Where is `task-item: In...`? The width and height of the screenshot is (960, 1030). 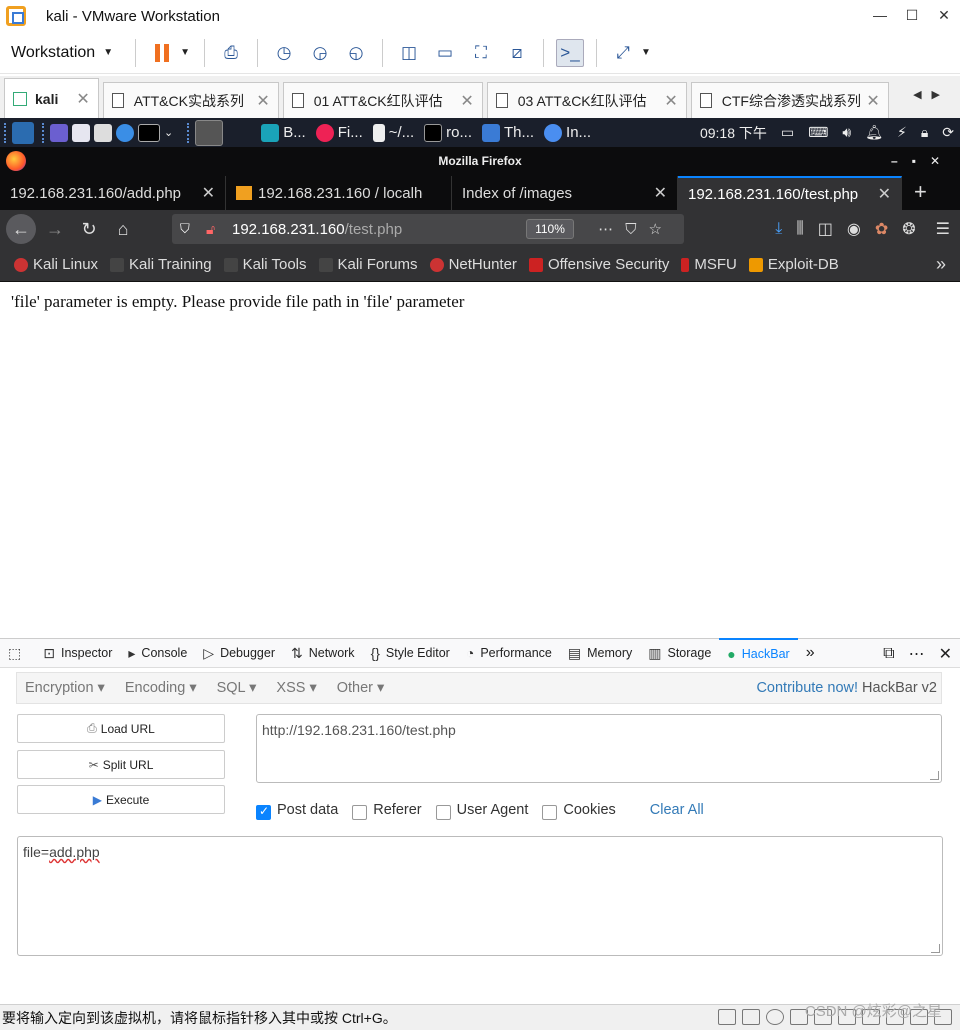 task-item: In... is located at coordinates (567, 132).